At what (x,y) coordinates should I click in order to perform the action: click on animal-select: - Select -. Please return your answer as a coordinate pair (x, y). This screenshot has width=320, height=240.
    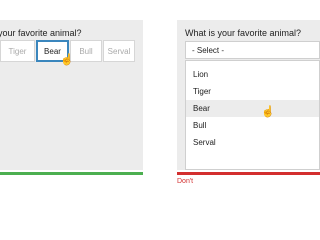
    Looking at the image, I should click on (252, 50).